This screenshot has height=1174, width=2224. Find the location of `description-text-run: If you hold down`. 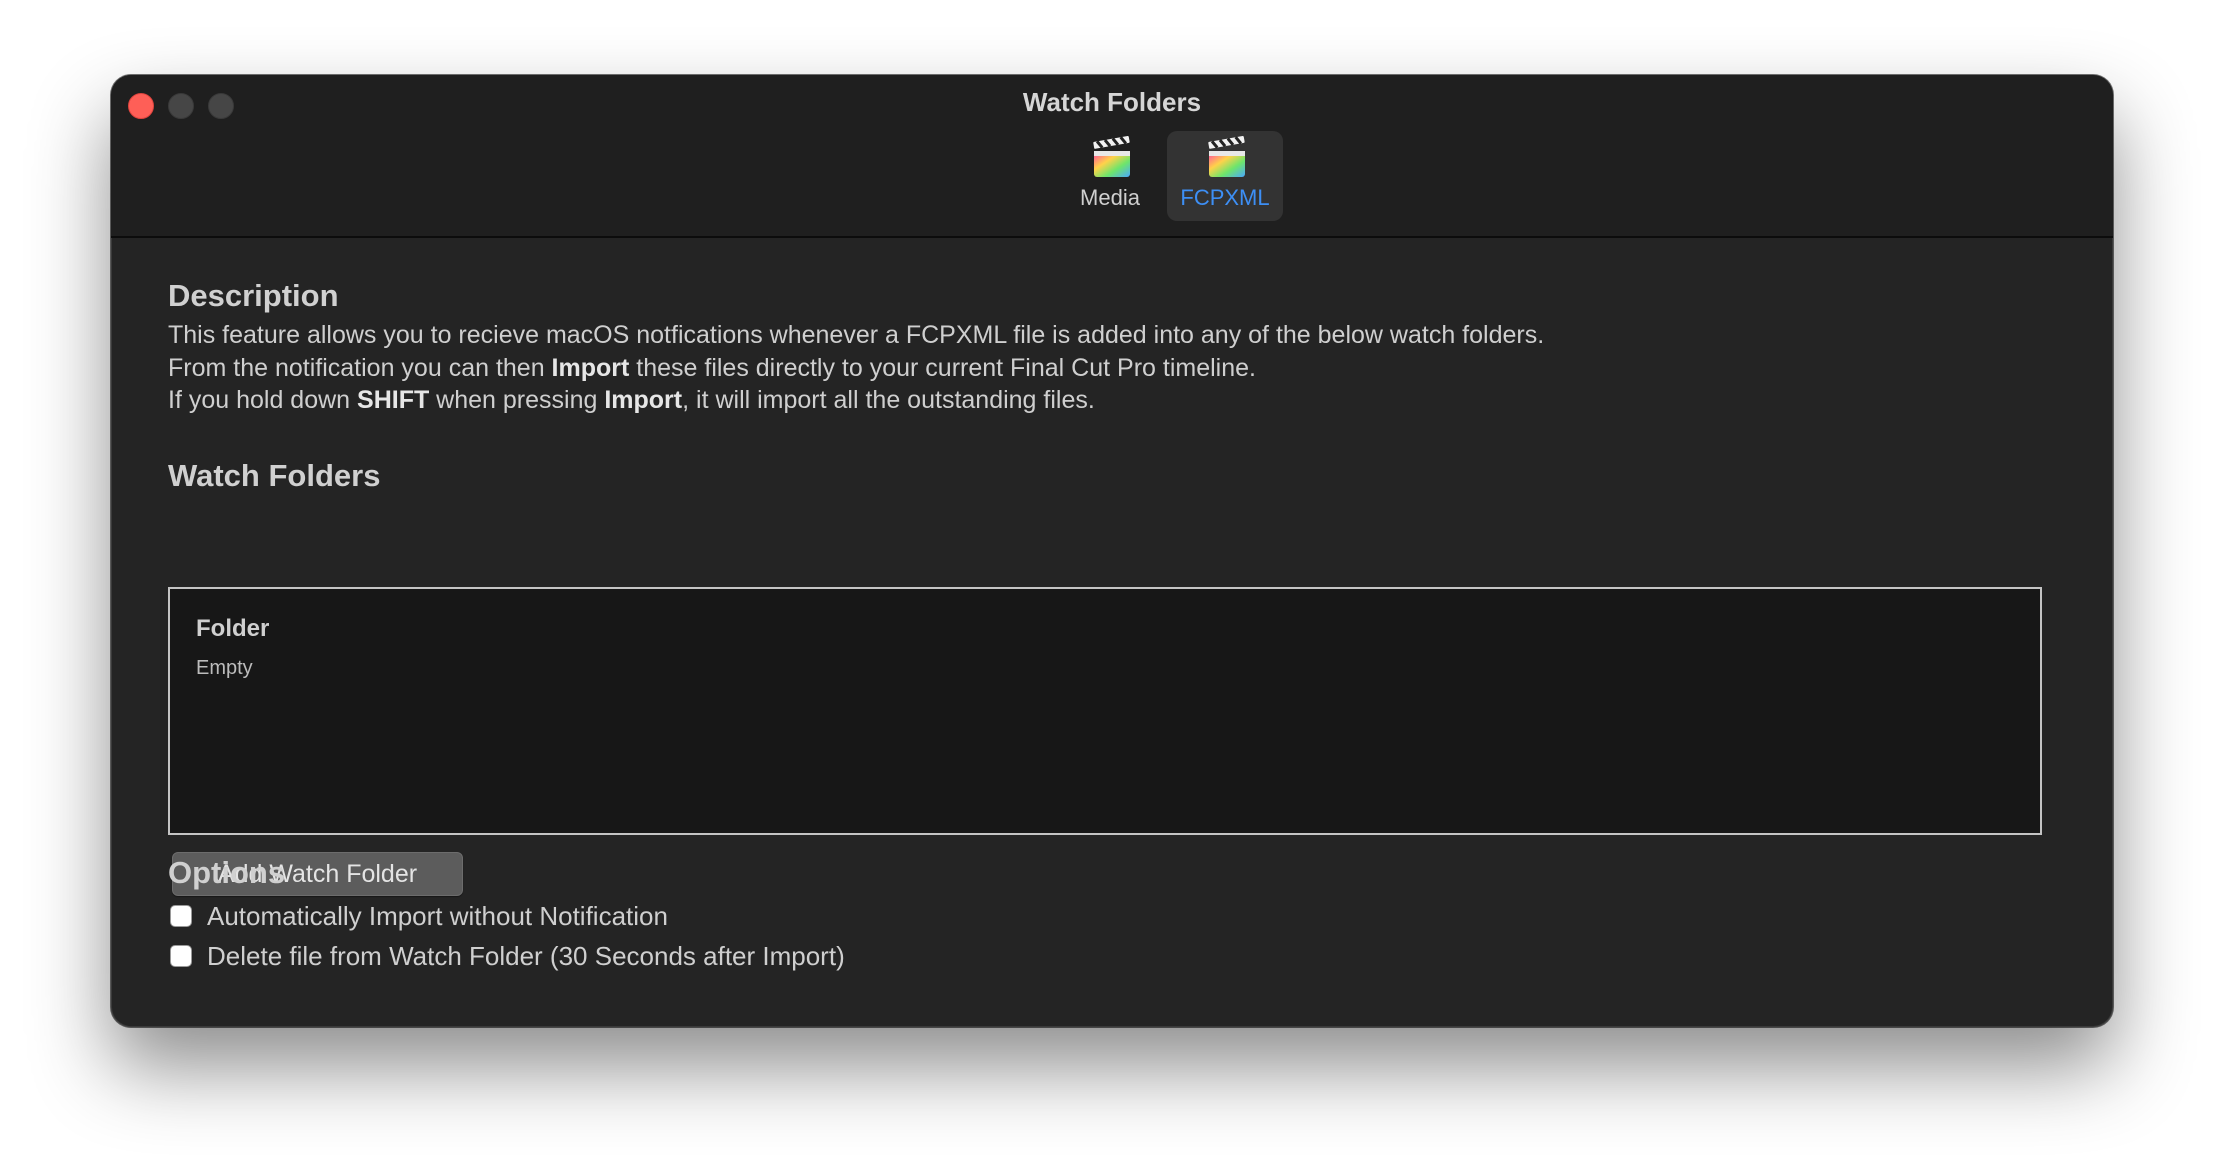

description-text-run: If you hold down is located at coordinates (263, 400).